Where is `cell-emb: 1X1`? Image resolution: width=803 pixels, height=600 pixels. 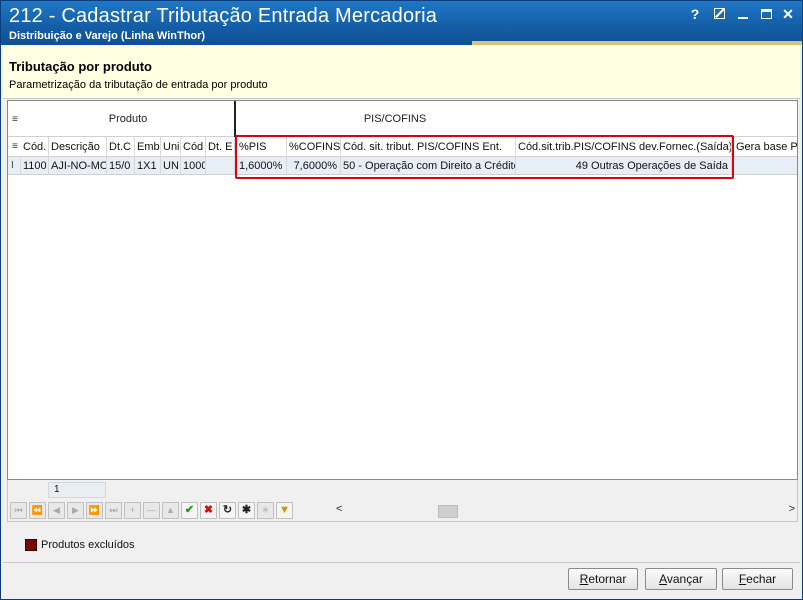
cell-emb: 1X1 is located at coordinates (148, 166).